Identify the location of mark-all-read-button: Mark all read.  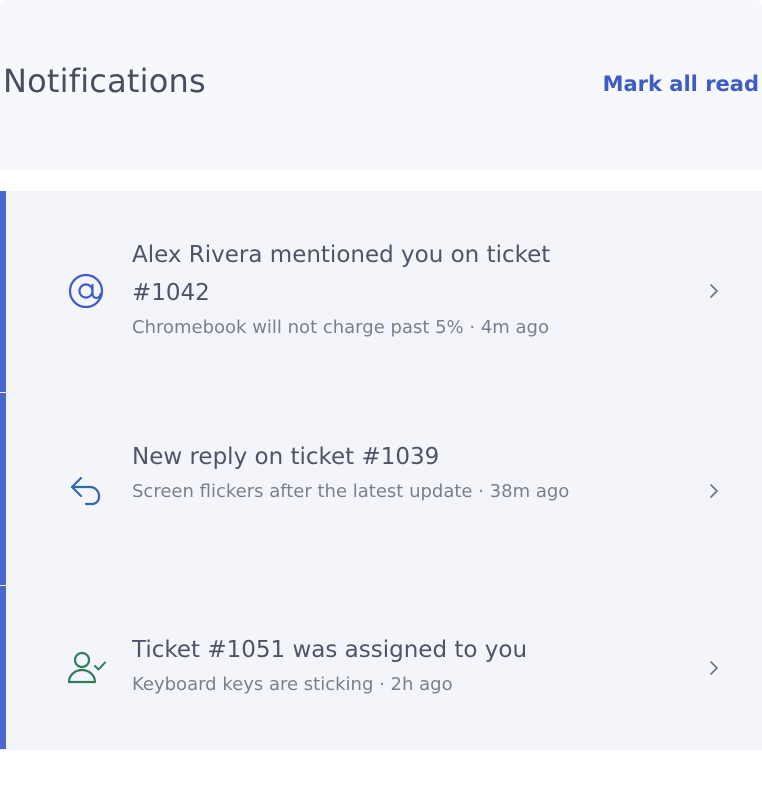
(681, 84).